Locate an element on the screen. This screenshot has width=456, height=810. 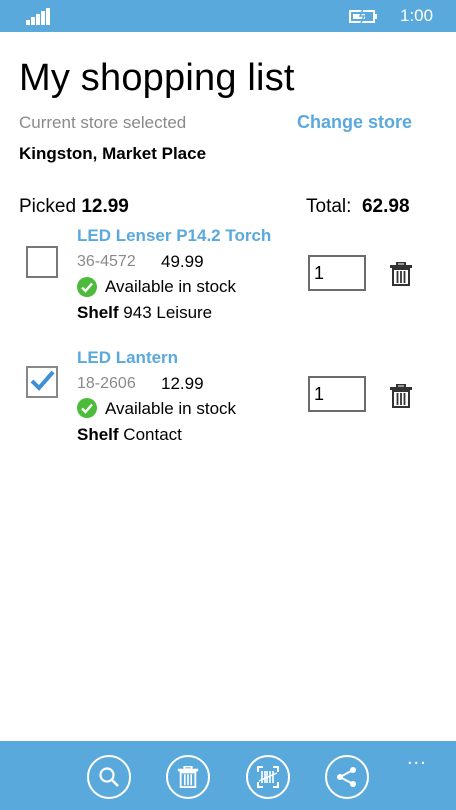
search-icon is located at coordinates (109, 777).